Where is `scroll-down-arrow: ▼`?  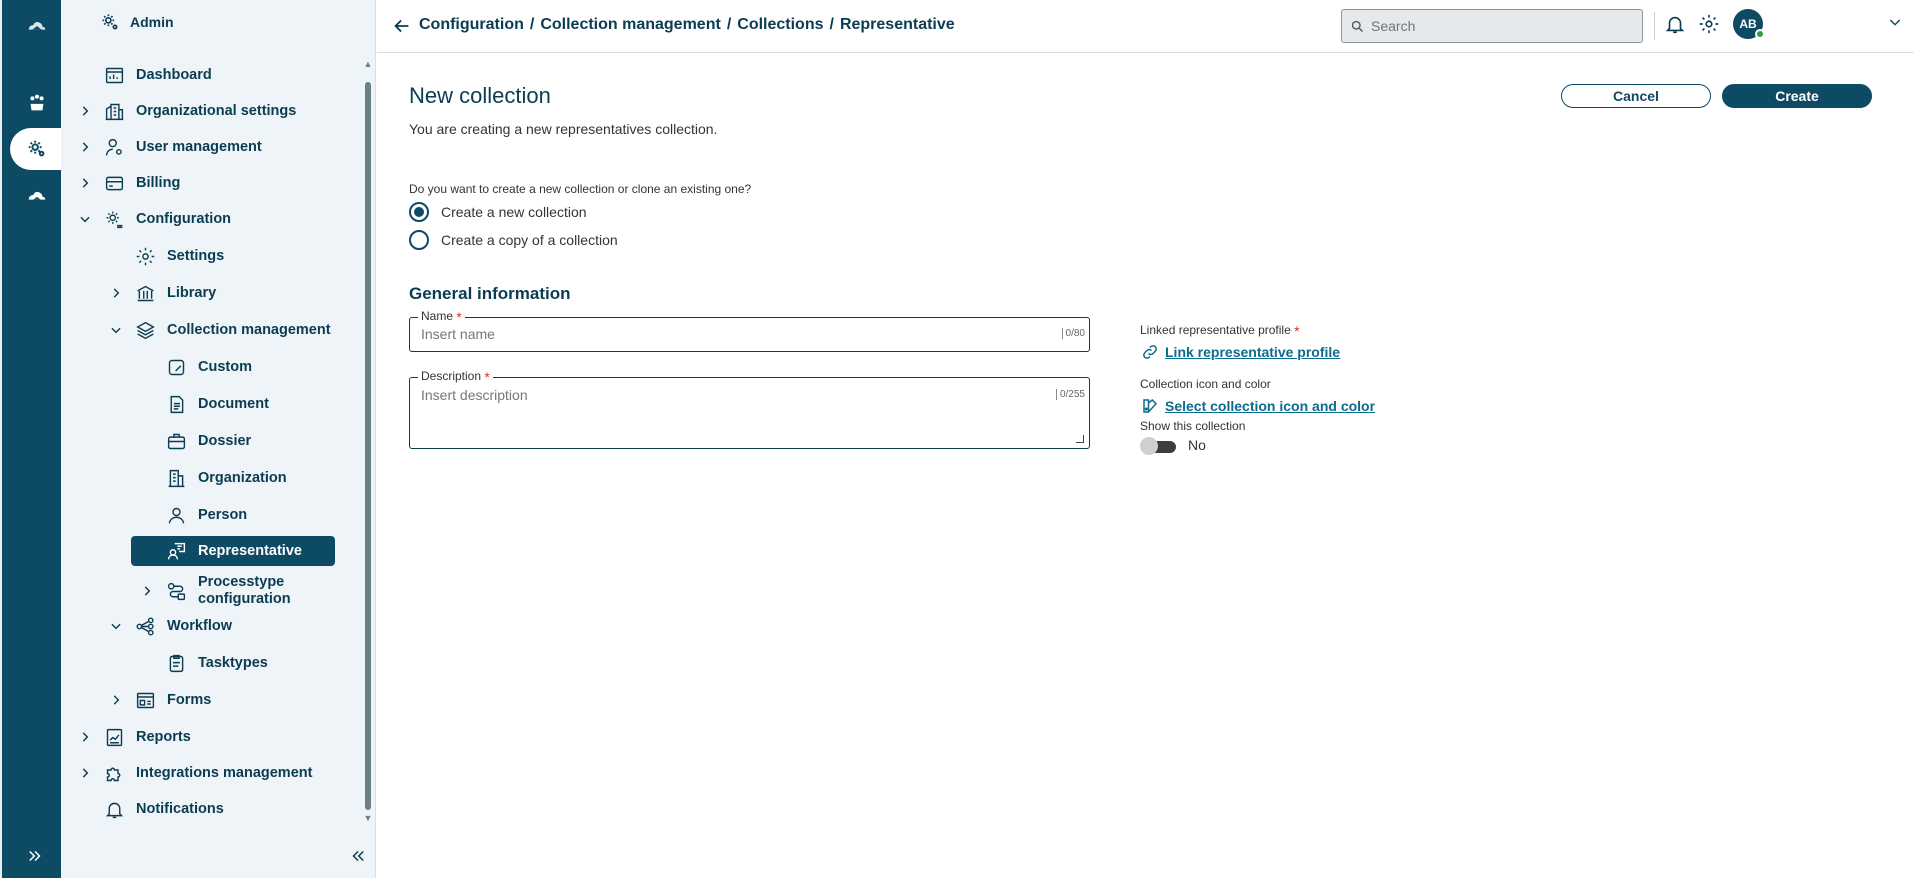
scroll-down-arrow: ▼ is located at coordinates (368, 818).